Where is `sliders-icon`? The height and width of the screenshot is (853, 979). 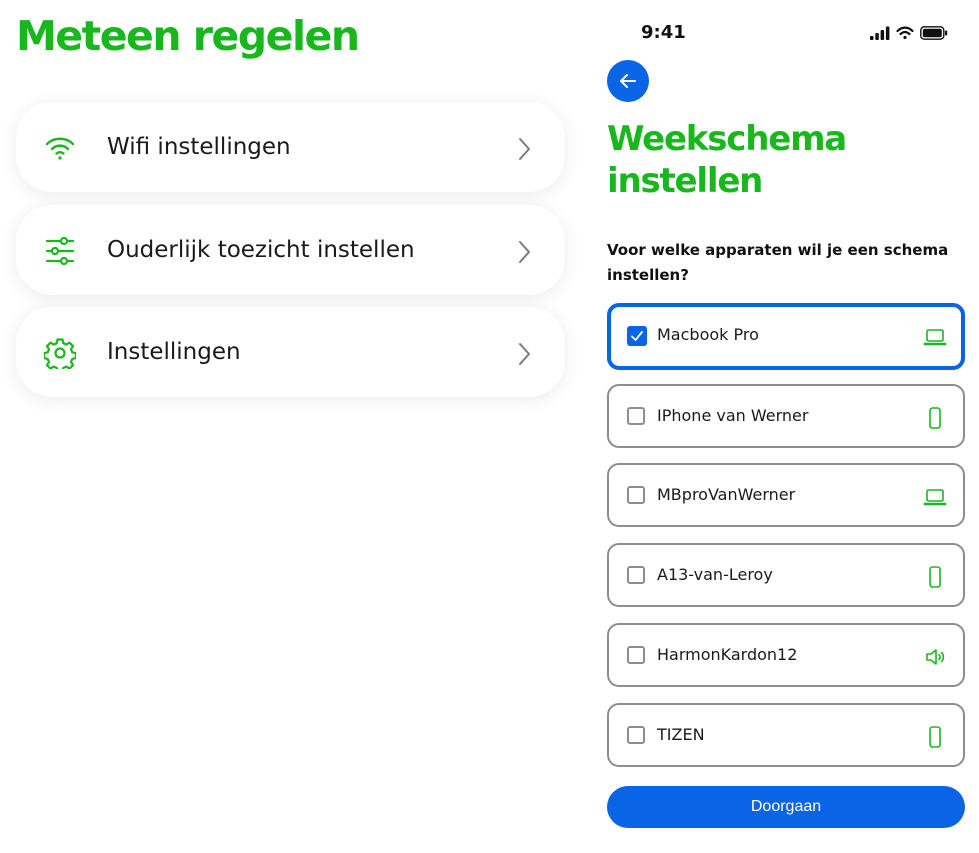 sliders-icon is located at coordinates (60, 251).